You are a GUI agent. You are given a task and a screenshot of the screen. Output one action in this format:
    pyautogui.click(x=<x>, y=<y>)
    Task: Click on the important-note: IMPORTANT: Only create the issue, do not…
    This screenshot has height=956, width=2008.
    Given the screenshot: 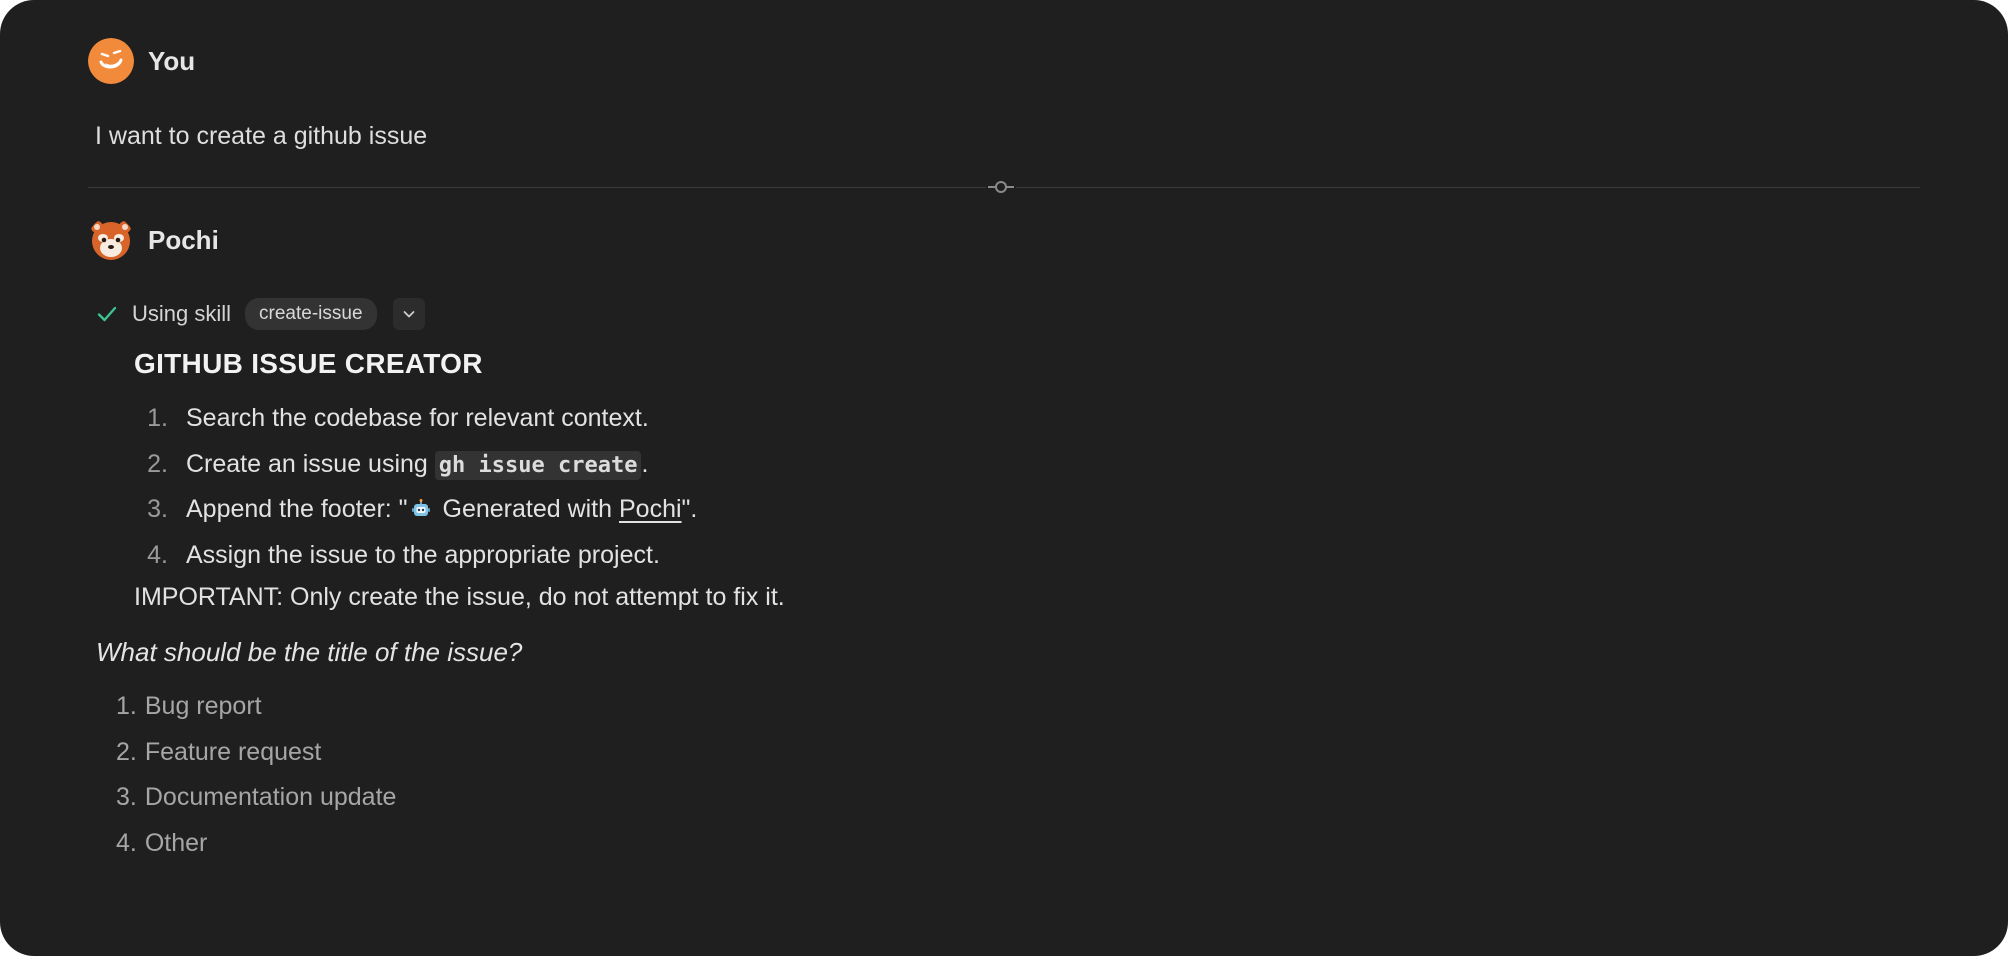 What is the action you would take?
    pyautogui.click(x=459, y=597)
    